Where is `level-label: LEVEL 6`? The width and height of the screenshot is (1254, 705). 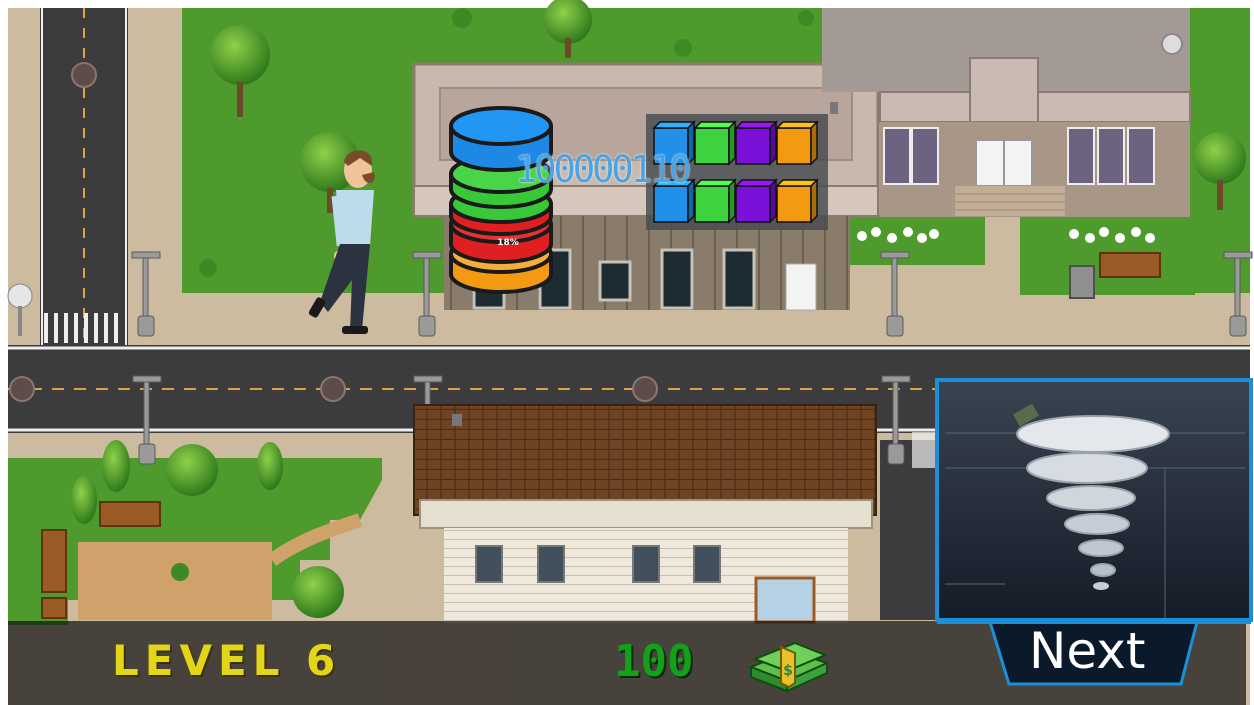 level-label: LEVEL 6 is located at coordinates (227, 660).